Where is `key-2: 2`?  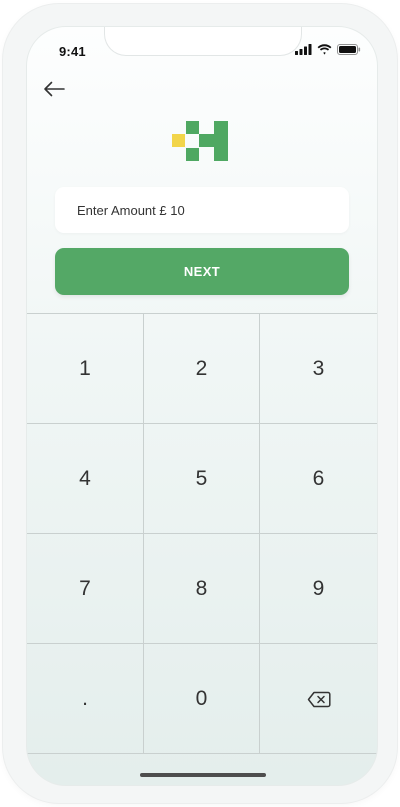 key-2: 2 is located at coordinates (202, 369).